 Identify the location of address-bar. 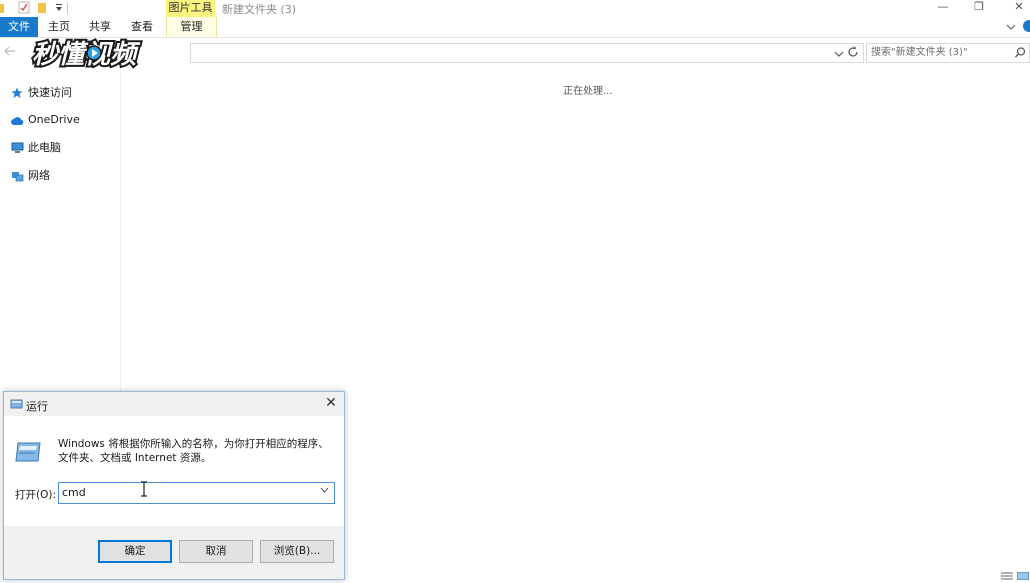
(527, 53).